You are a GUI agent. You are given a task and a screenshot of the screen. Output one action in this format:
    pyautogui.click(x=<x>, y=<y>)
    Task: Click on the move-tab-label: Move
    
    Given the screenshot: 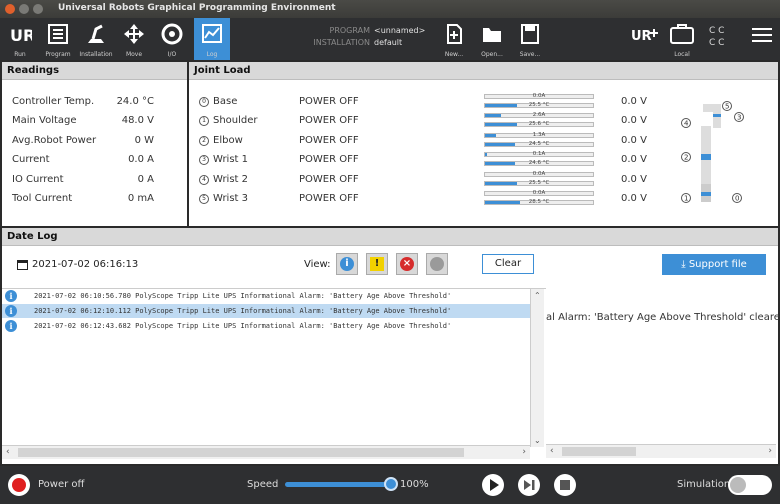 What is the action you would take?
    pyautogui.click(x=134, y=54)
    